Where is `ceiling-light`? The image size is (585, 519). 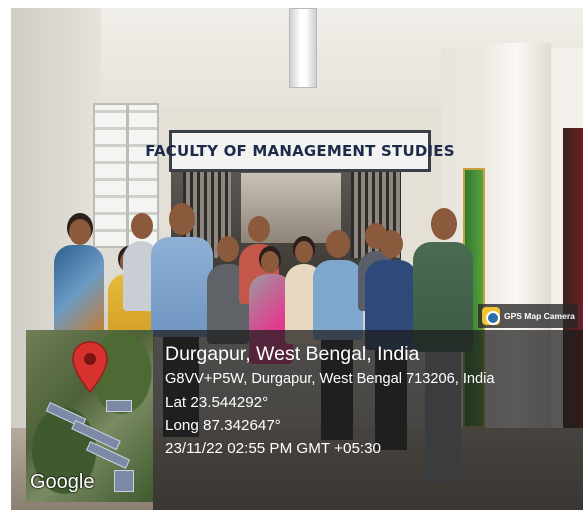 ceiling-light is located at coordinates (303, 48).